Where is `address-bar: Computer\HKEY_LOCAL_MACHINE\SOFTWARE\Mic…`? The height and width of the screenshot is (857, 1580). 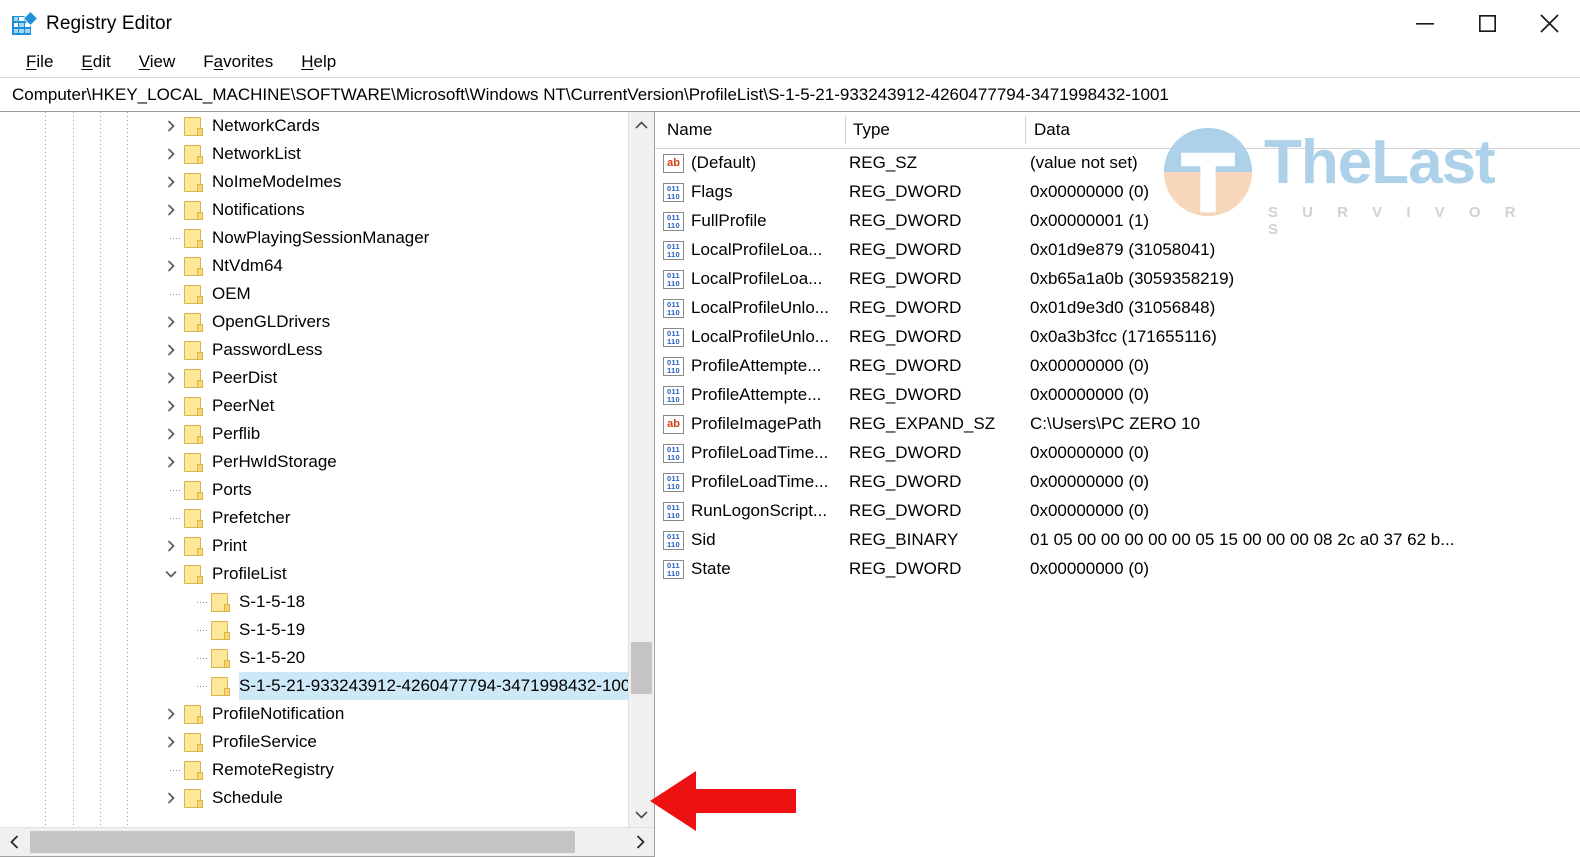
address-bar: Computer\HKEY_LOCAL_MACHINE\SOFTWARE\Mic… is located at coordinates (790, 95).